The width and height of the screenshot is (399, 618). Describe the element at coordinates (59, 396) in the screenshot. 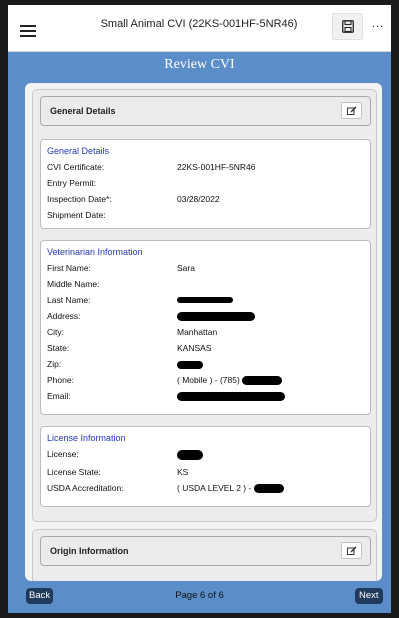

I see `row-label: Email:` at that location.